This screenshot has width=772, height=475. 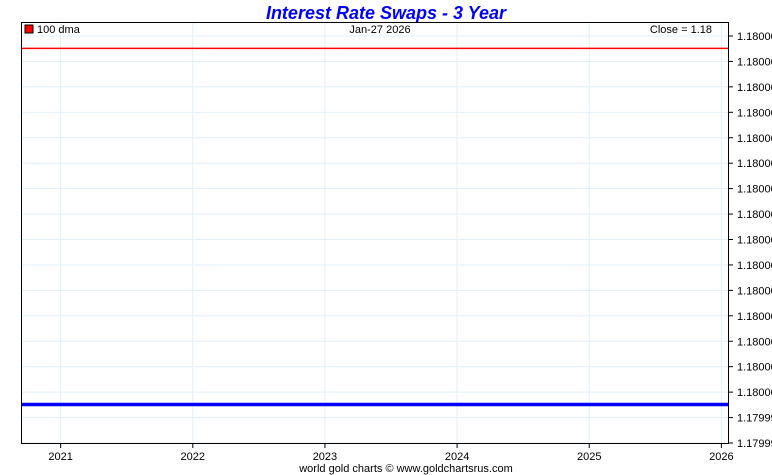 I want to click on x-tick-label: 2023, so click(x=325, y=457).